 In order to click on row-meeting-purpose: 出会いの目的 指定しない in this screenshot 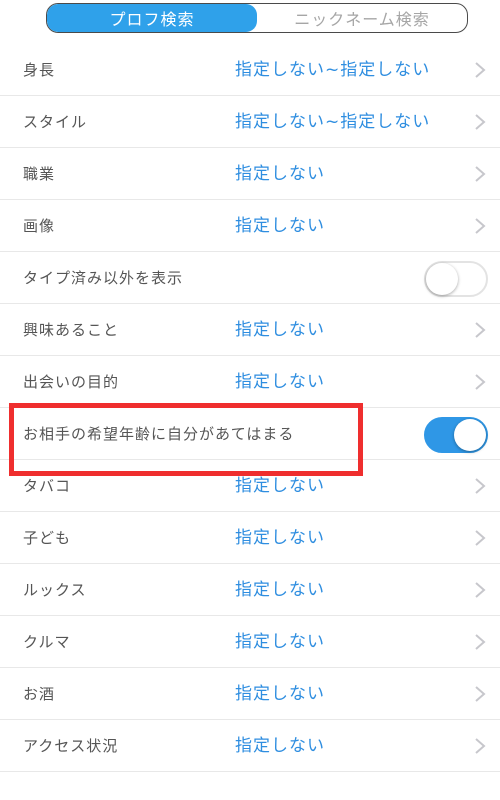, I will do `click(250, 382)`.